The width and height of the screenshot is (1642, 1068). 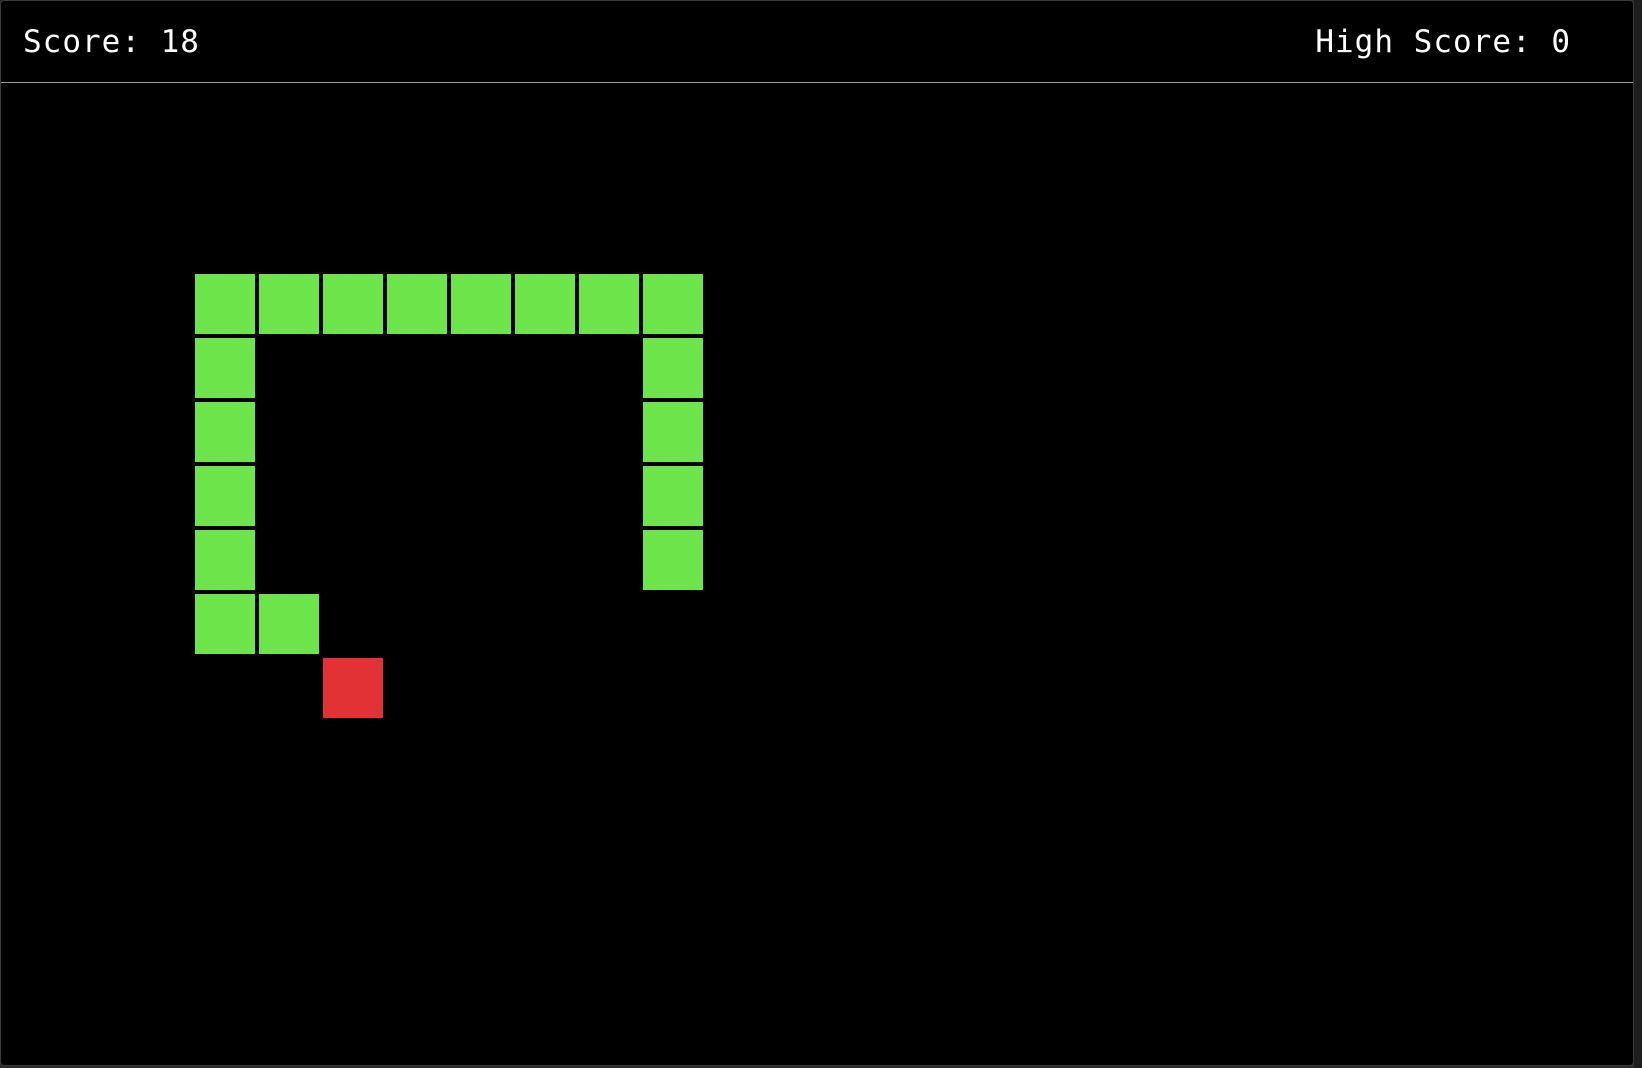 What do you see at coordinates (1638, 534) in the screenshot?
I see `background-window-edge` at bounding box center [1638, 534].